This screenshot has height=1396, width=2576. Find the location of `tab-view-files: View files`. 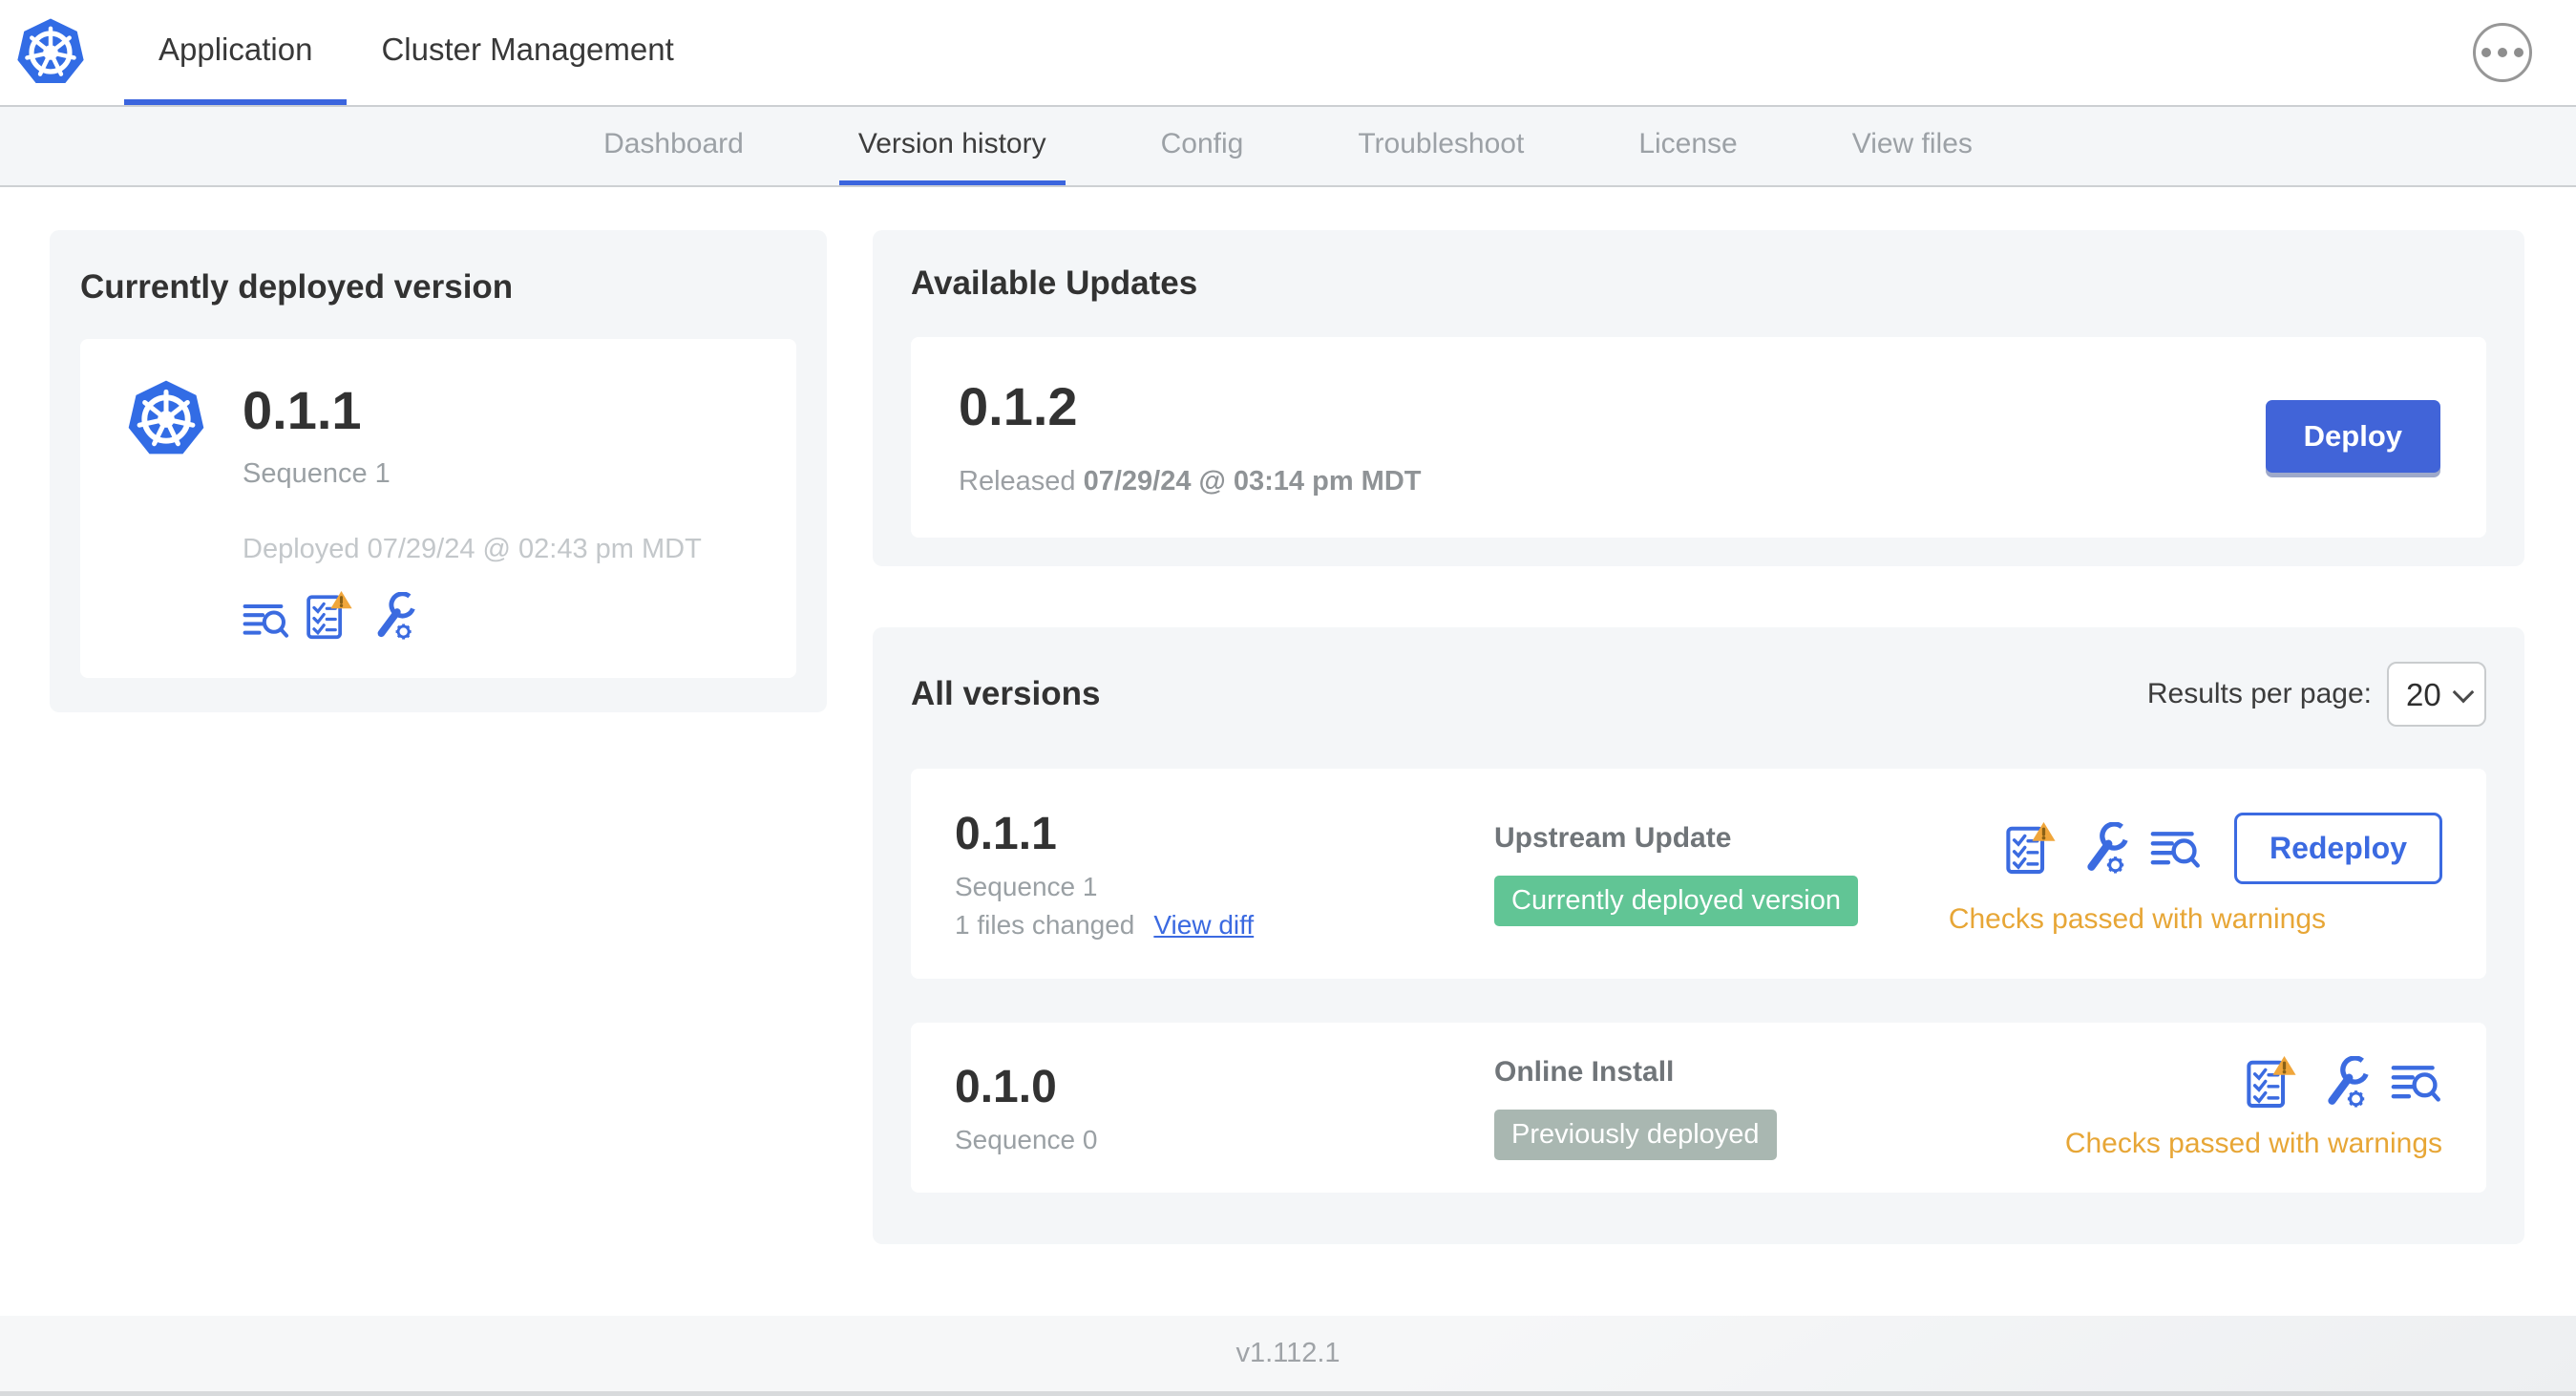

tab-view-files: View files is located at coordinates (1912, 146).